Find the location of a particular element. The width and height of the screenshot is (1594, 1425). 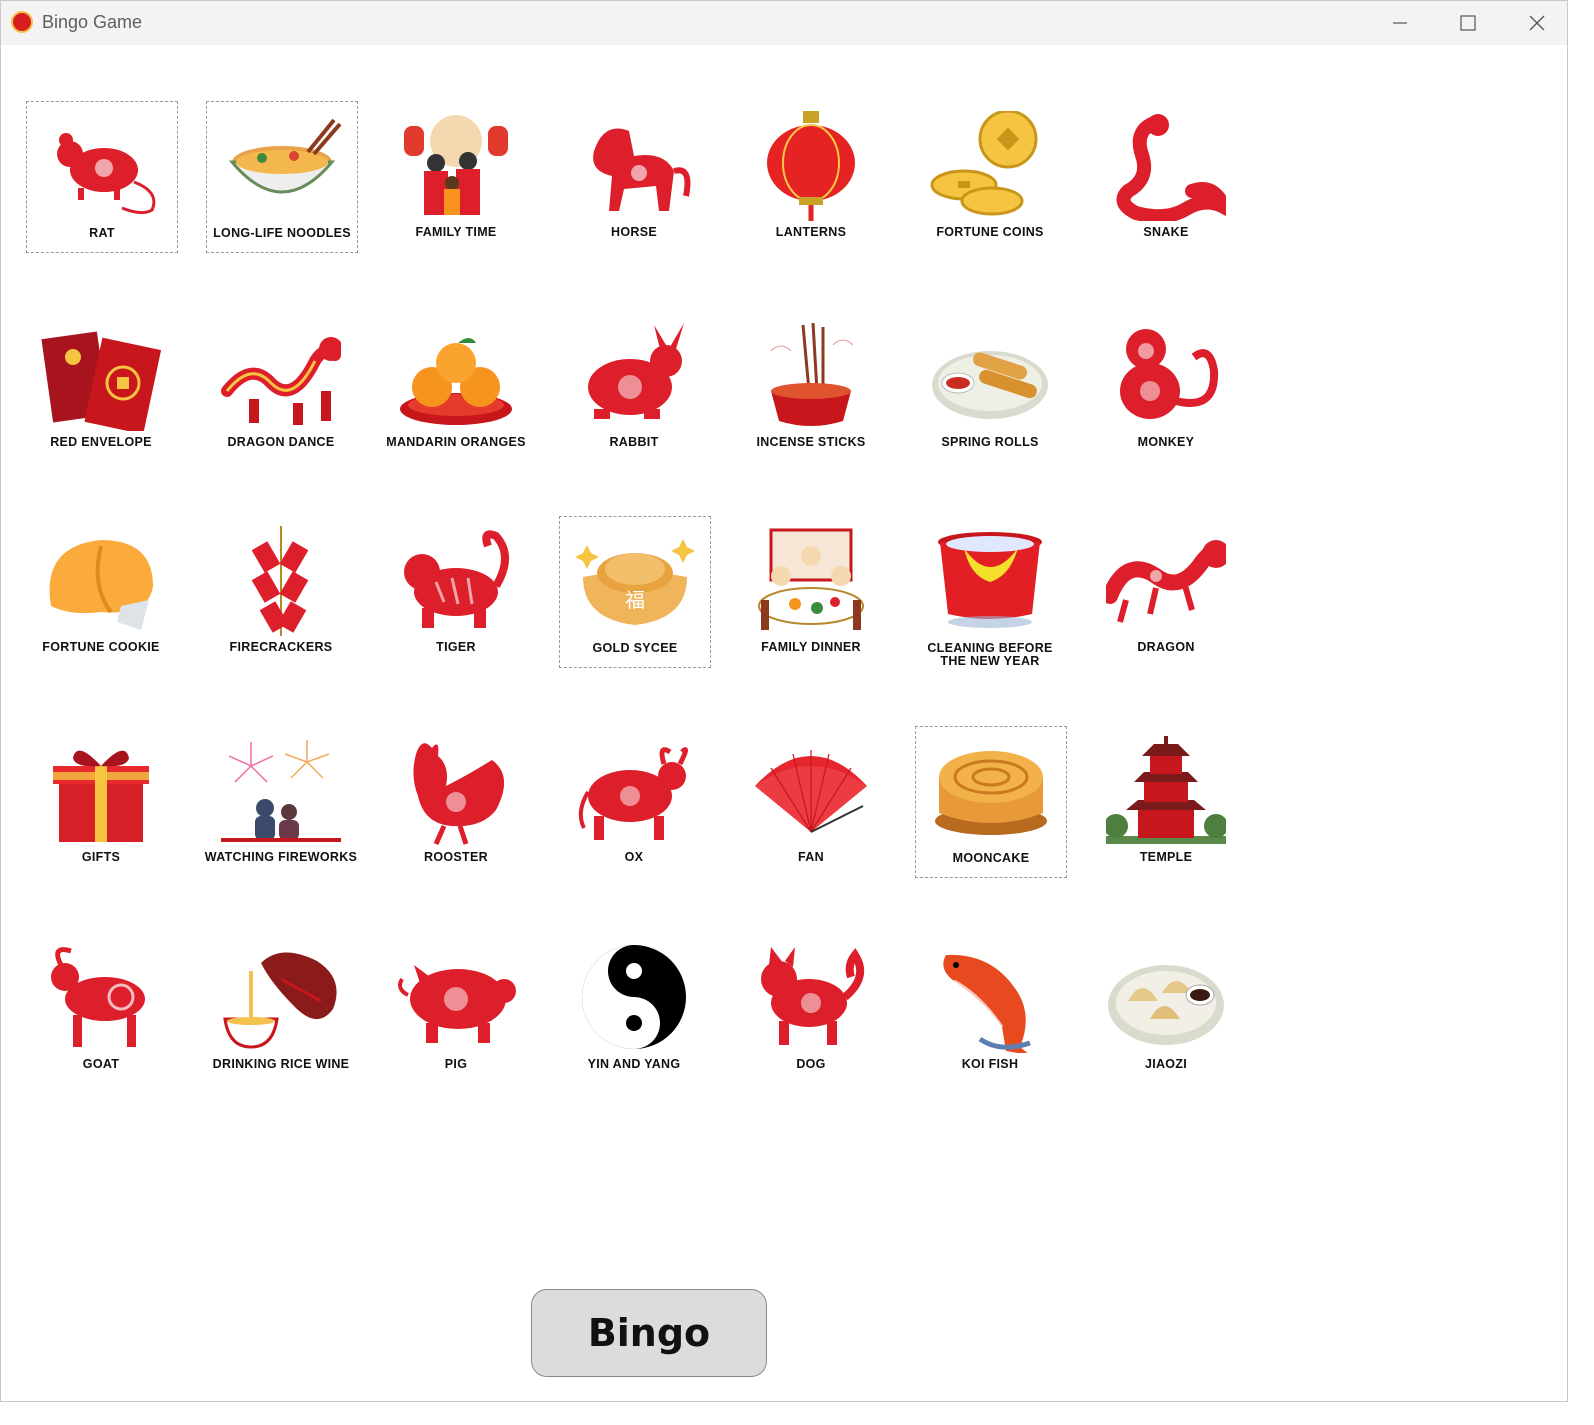

bingo-cell: GOAT is located at coordinates (101, 1008).